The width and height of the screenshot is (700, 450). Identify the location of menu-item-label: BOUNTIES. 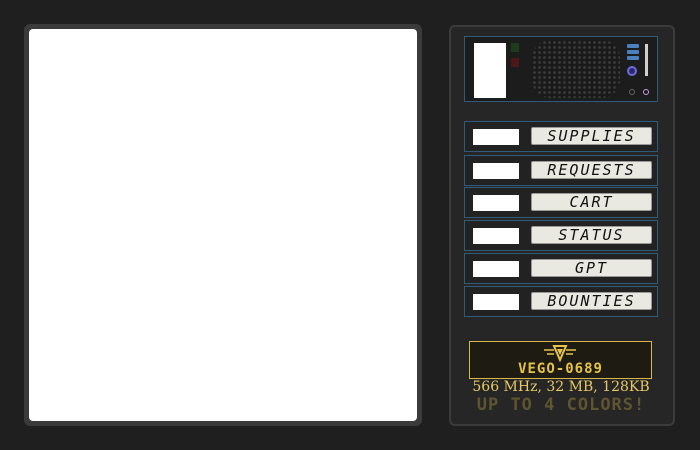
(591, 301).